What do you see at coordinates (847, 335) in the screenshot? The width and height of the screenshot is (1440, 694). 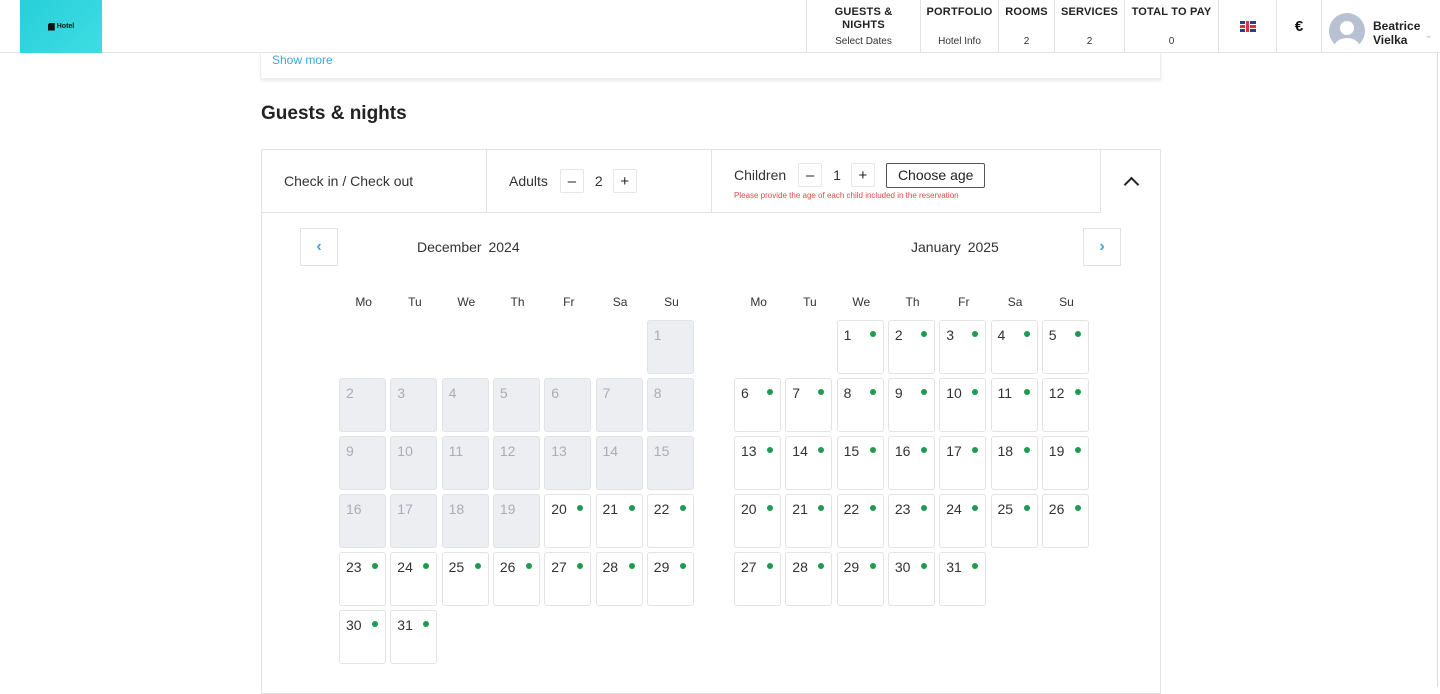 I see `day-number: 1` at bounding box center [847, 335].